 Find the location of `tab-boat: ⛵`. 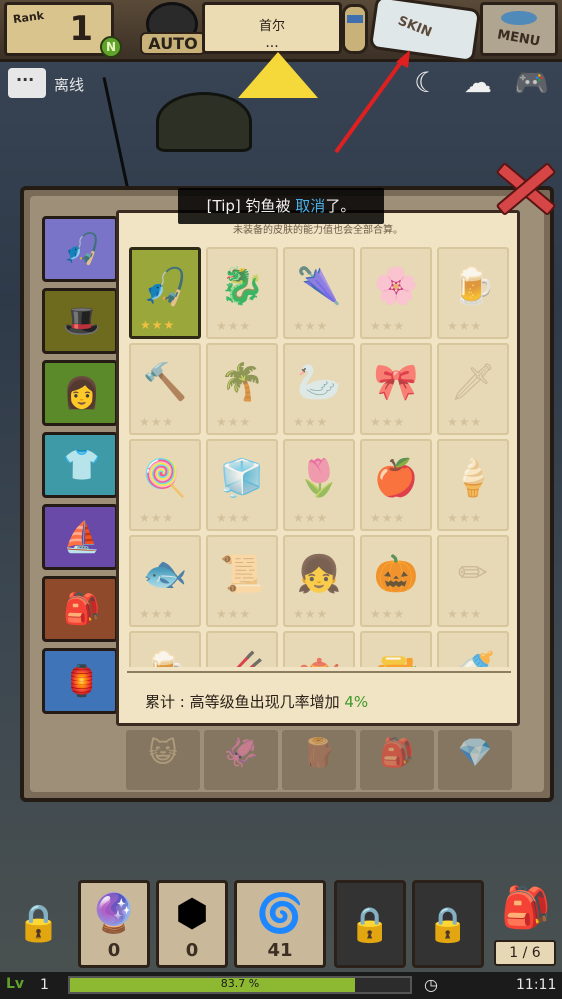

tab-boat: ⛵ is located at coordinates (80, 537).